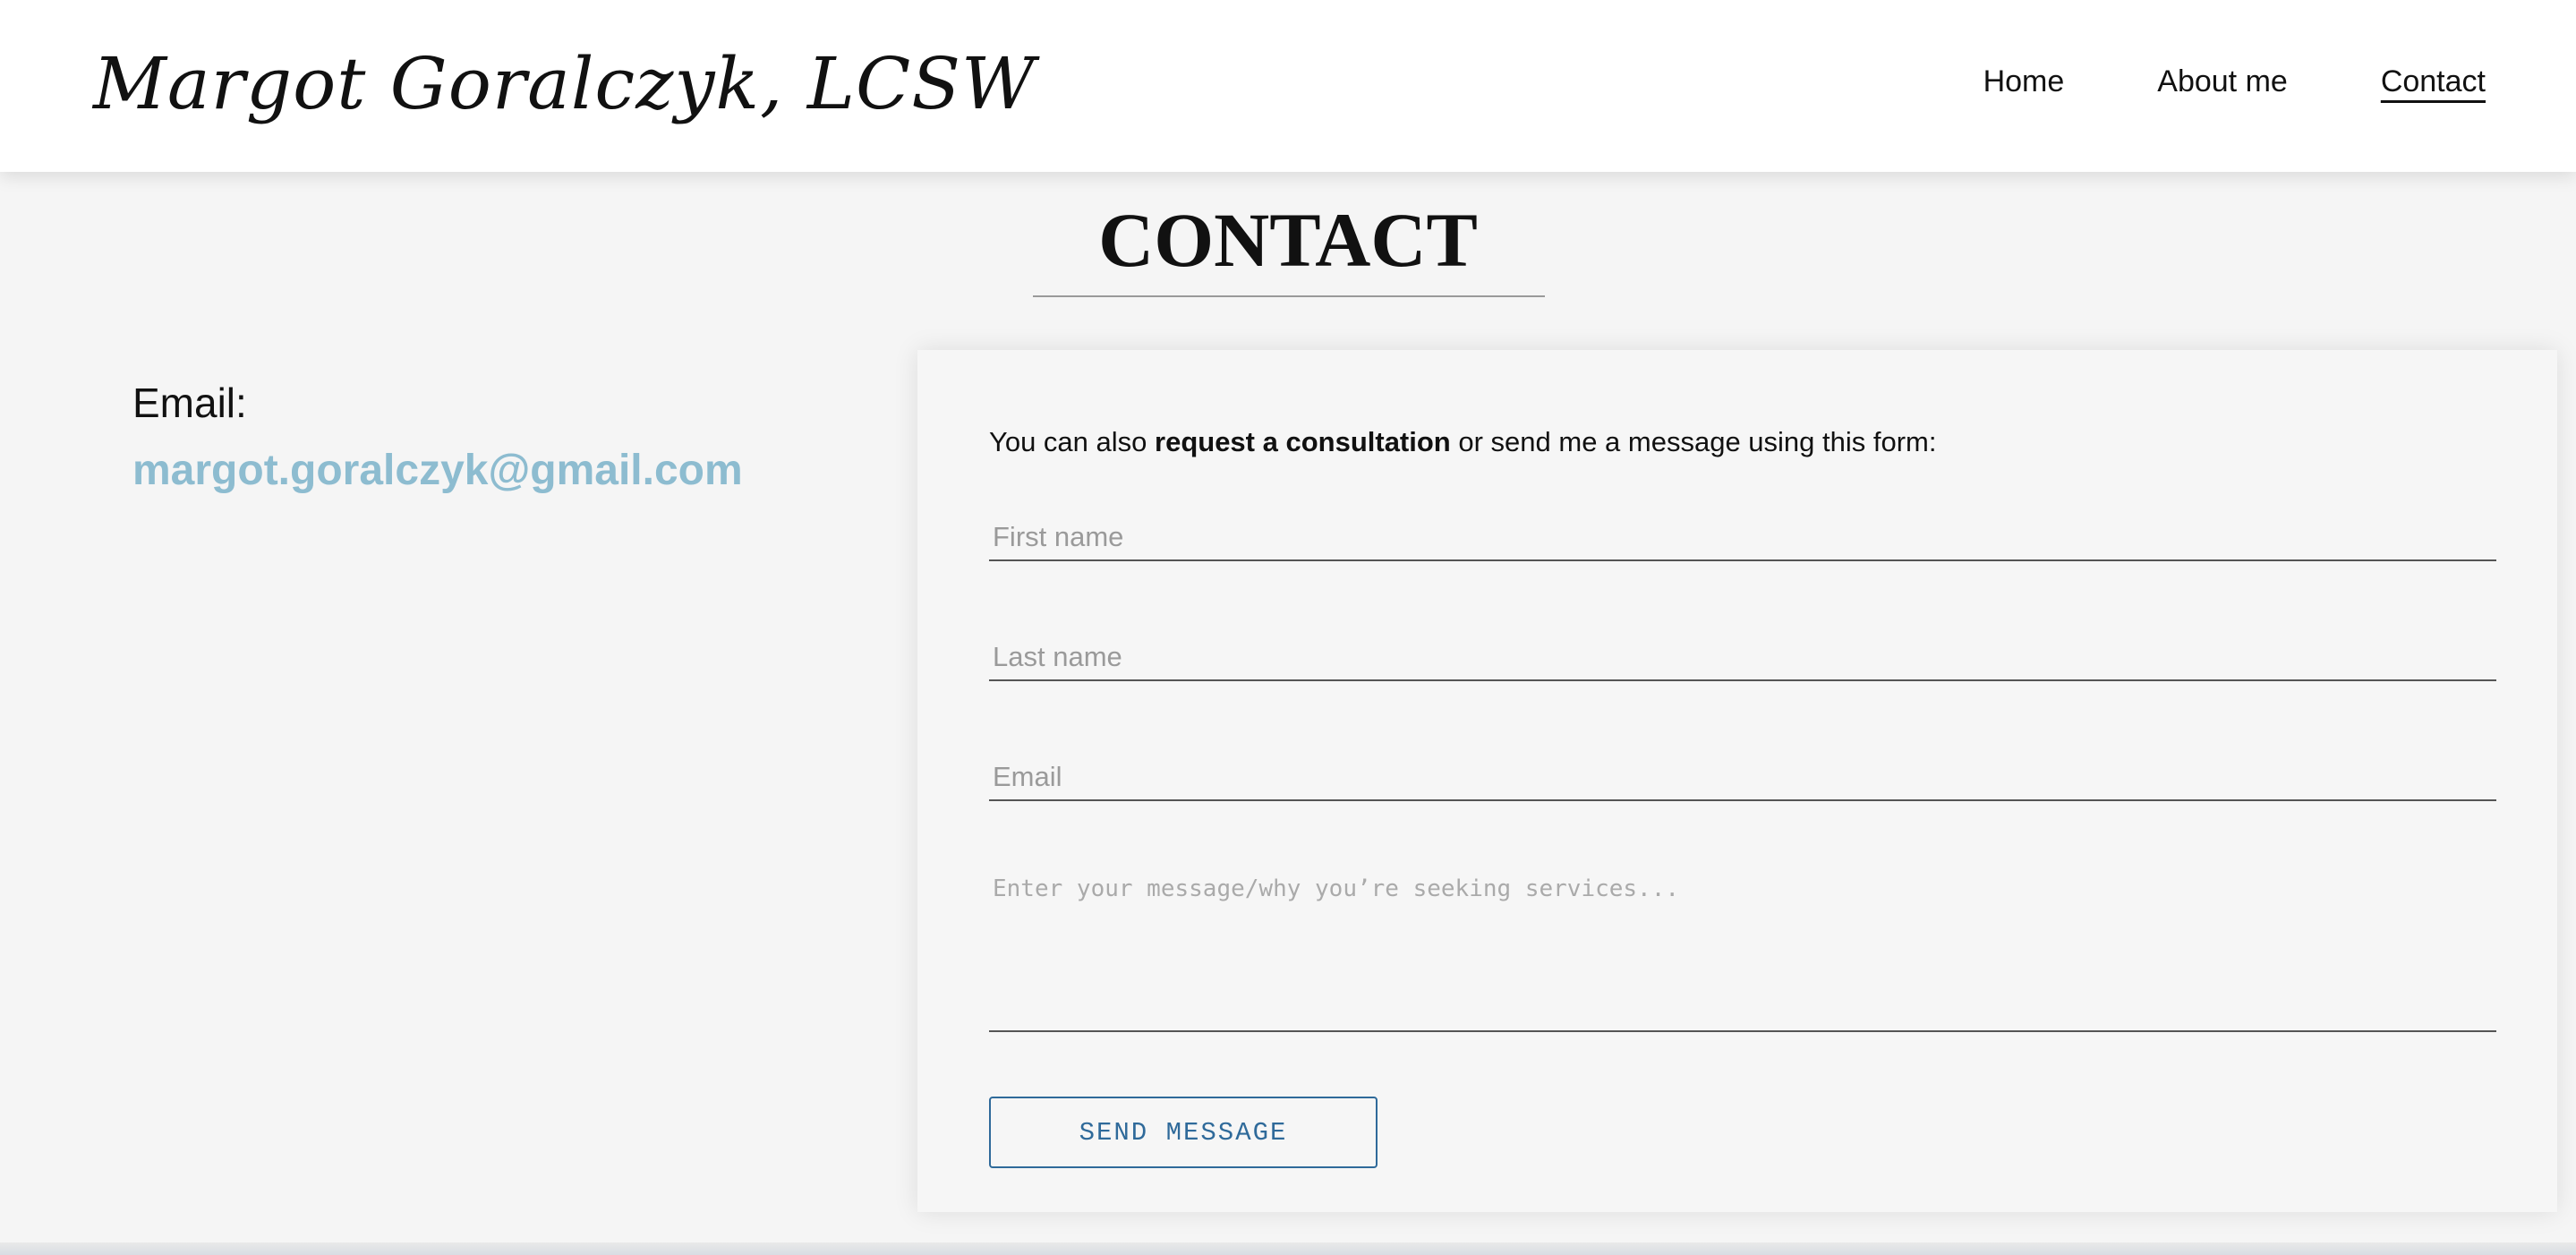 The image size is (2576, 1255). What do you see at coordinates (1742, 658) in the screenshot?
I see `last-name-input` at bounding box center [1742, 658].